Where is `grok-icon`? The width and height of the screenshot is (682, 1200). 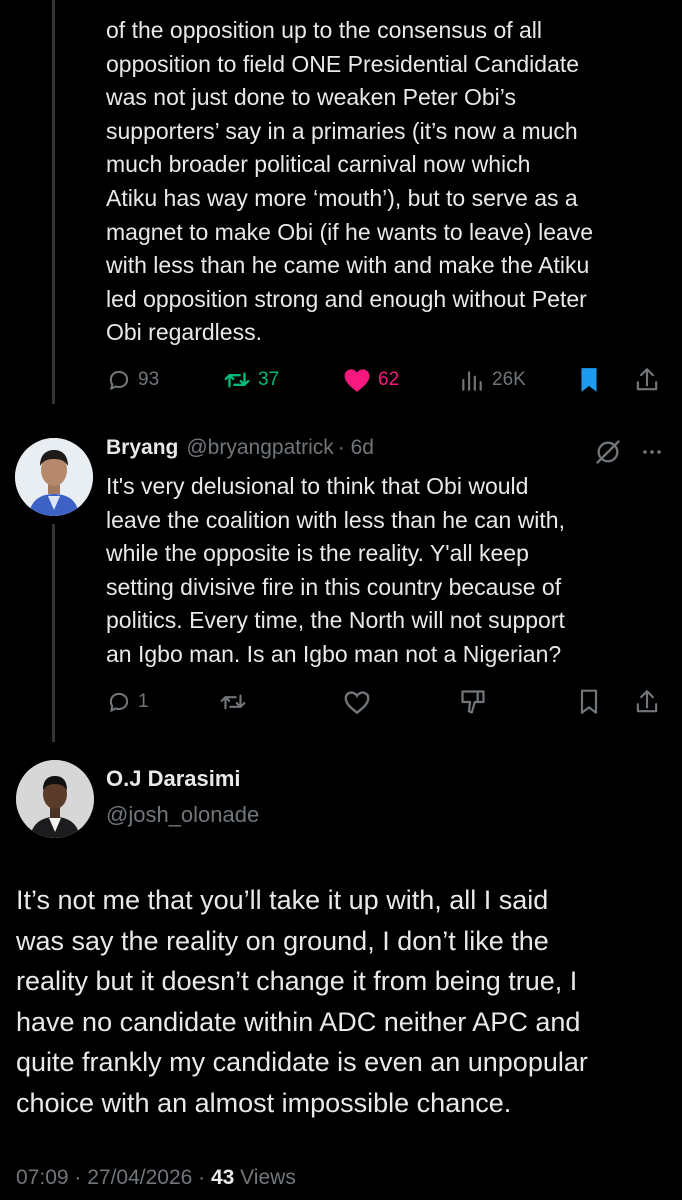 grok-icon is located at coordinates (608, 455).